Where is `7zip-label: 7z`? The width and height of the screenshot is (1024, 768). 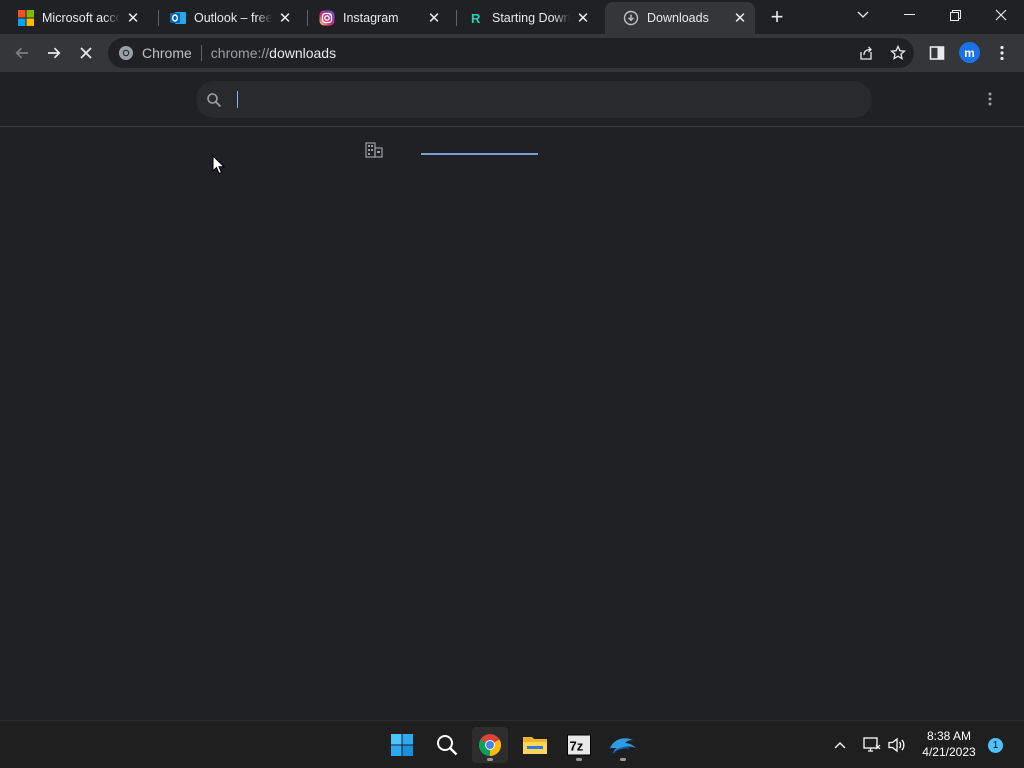
7zip-label: 7z is located at coordinates (577, 746).